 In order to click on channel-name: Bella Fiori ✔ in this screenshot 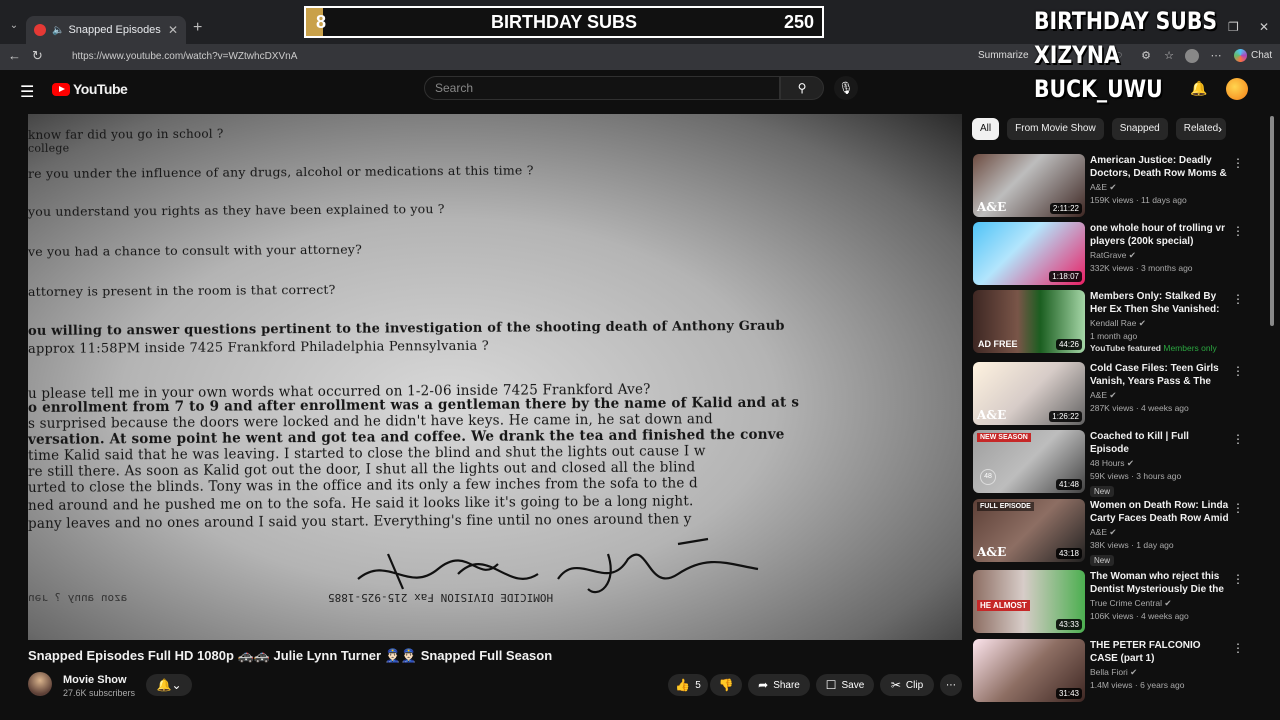, I will do `click(1160, 672)`.